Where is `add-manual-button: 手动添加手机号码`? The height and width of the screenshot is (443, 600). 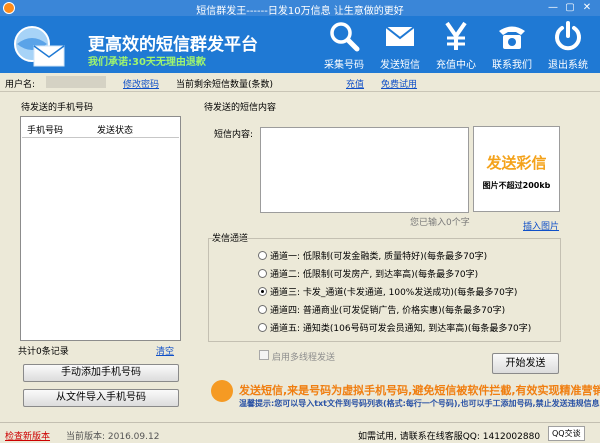
add-manual-button: 手动添加手机号码 is located at coordinates (101, 373).